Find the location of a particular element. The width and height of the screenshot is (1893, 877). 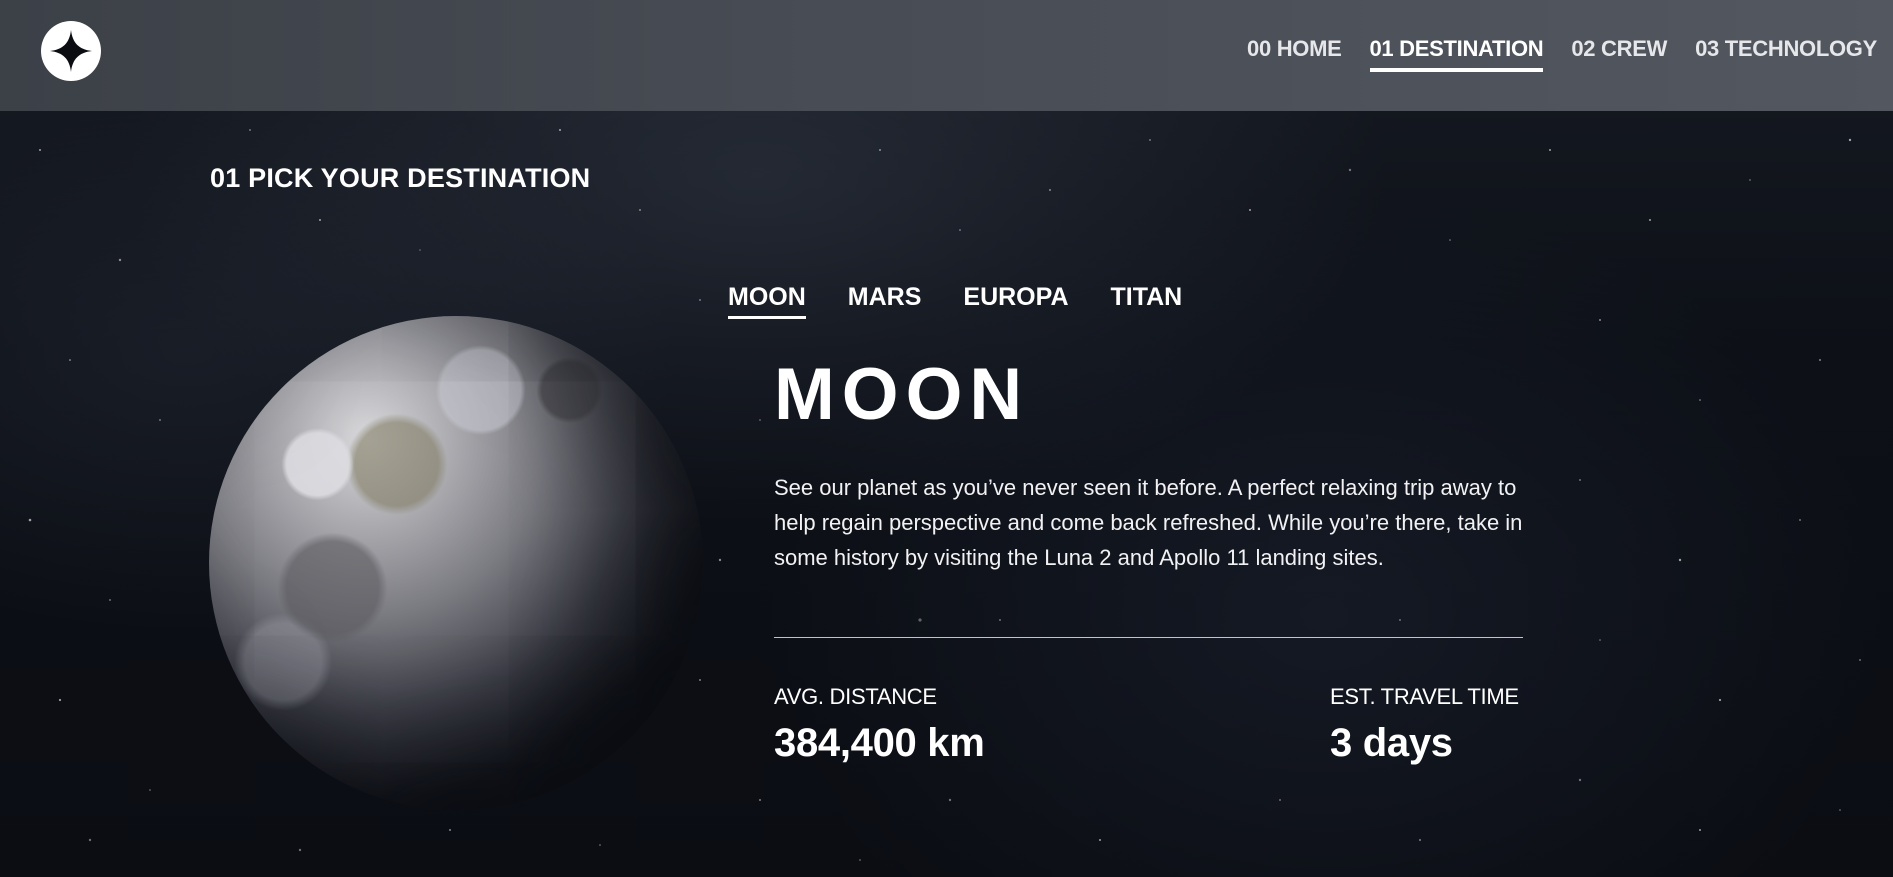

destination-tabs: MOON MARS EUROPA TITAN is located at coordinates (955, 301).